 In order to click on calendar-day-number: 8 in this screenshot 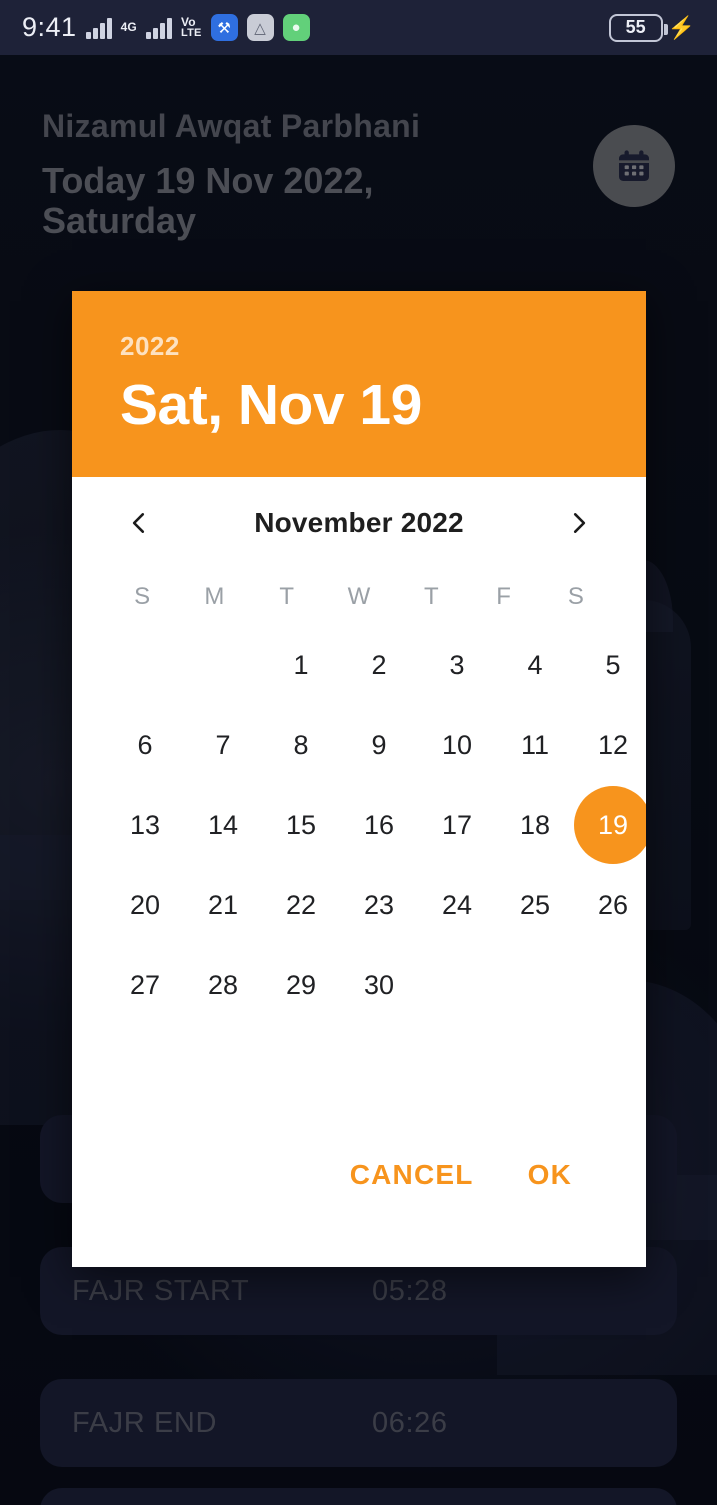, I will do `click(301, 745)`.